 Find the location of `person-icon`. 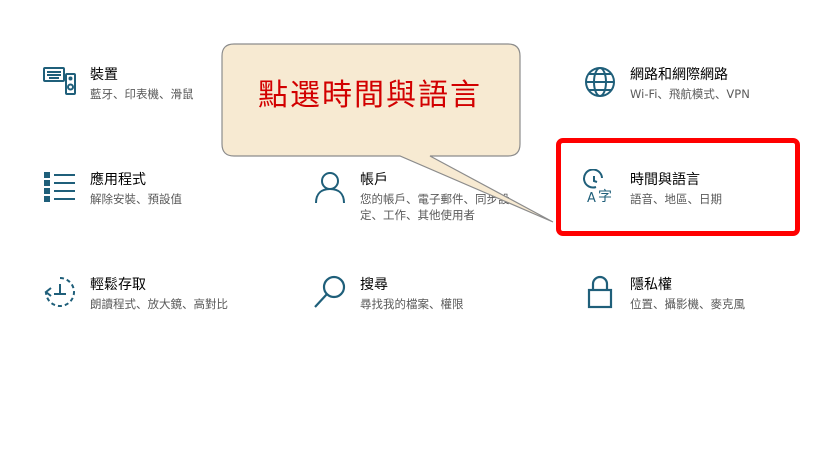

person-icon is located at coordinates (330, 187).